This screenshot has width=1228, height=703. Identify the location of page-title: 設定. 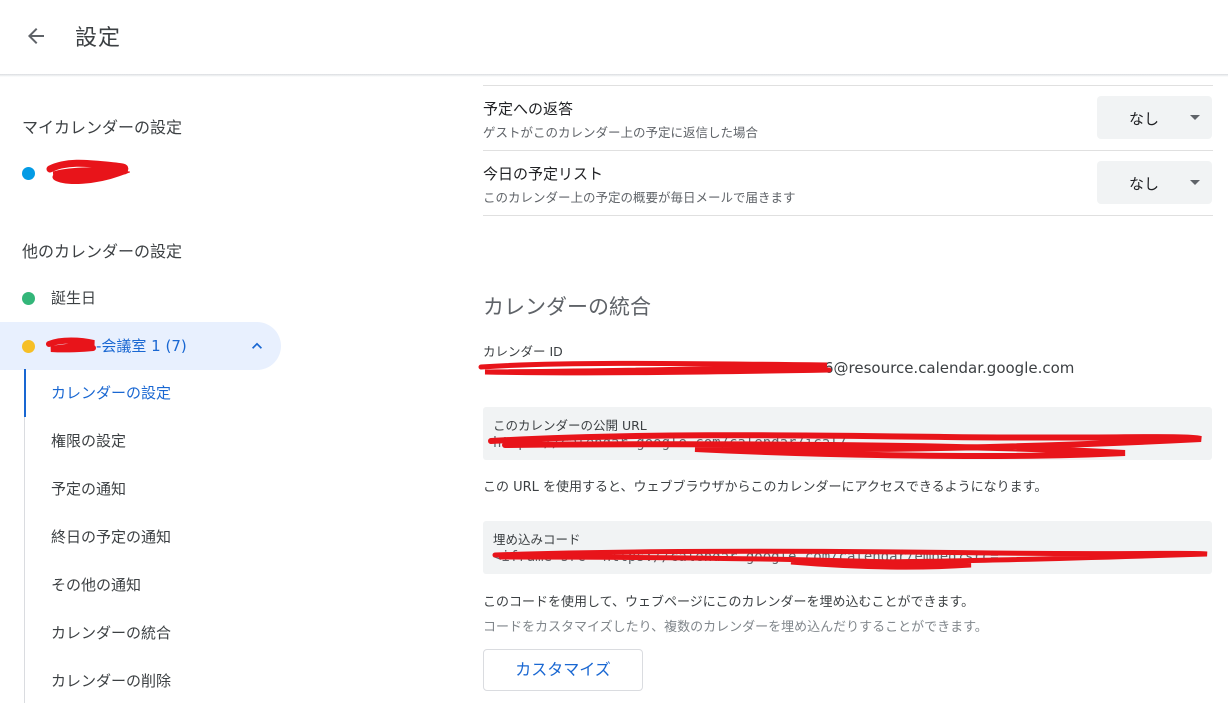
(98, 38).